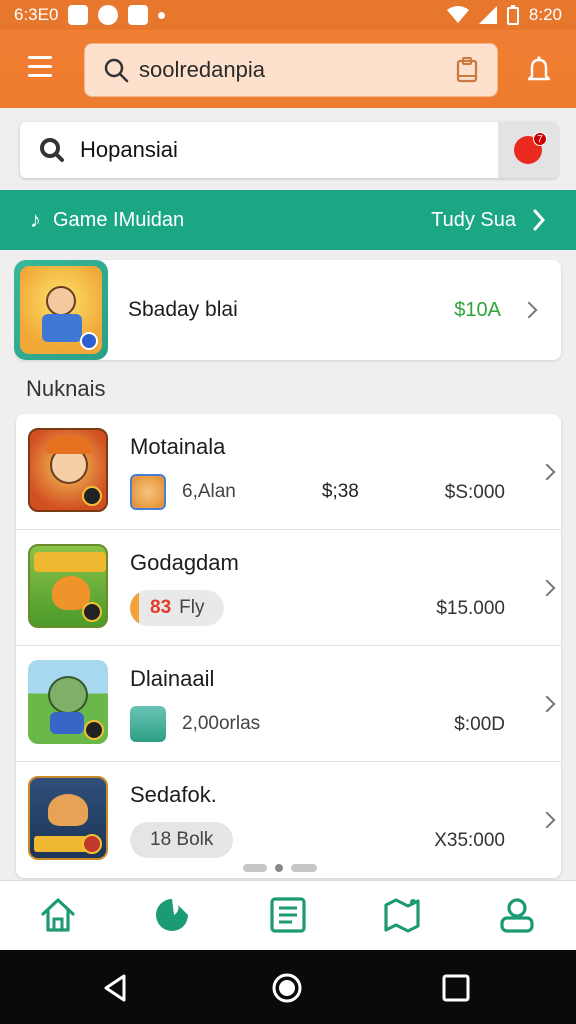  What do you see at coordinates (487, 15) in the screenshot?
I see `signal-icon` at bounding box center [487, 15].